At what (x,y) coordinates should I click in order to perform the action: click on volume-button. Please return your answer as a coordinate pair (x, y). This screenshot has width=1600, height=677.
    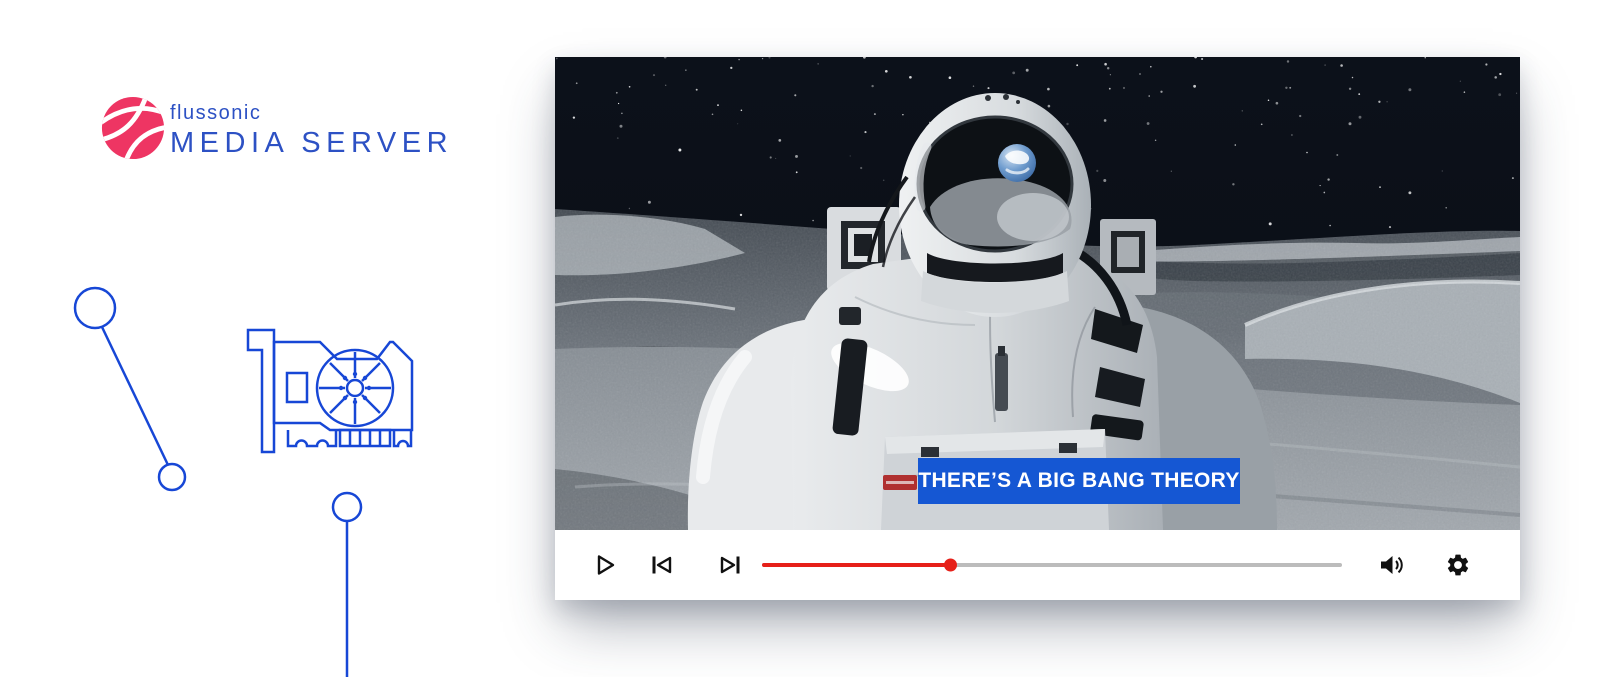
    Looking at the image, I should click on (1392, 565).